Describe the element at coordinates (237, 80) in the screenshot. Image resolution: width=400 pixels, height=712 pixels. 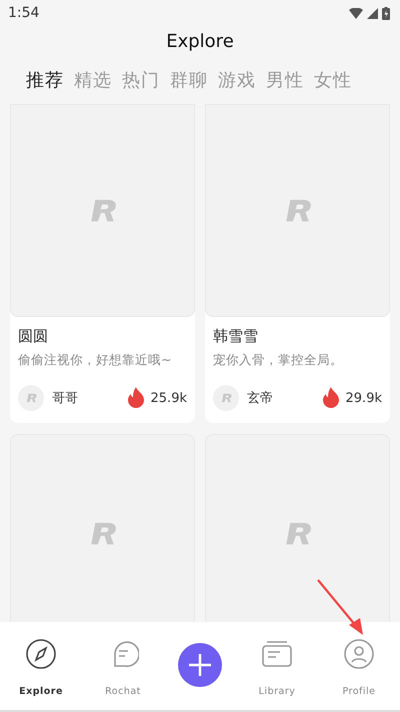
I see `category-tab: 游戏` at that location.